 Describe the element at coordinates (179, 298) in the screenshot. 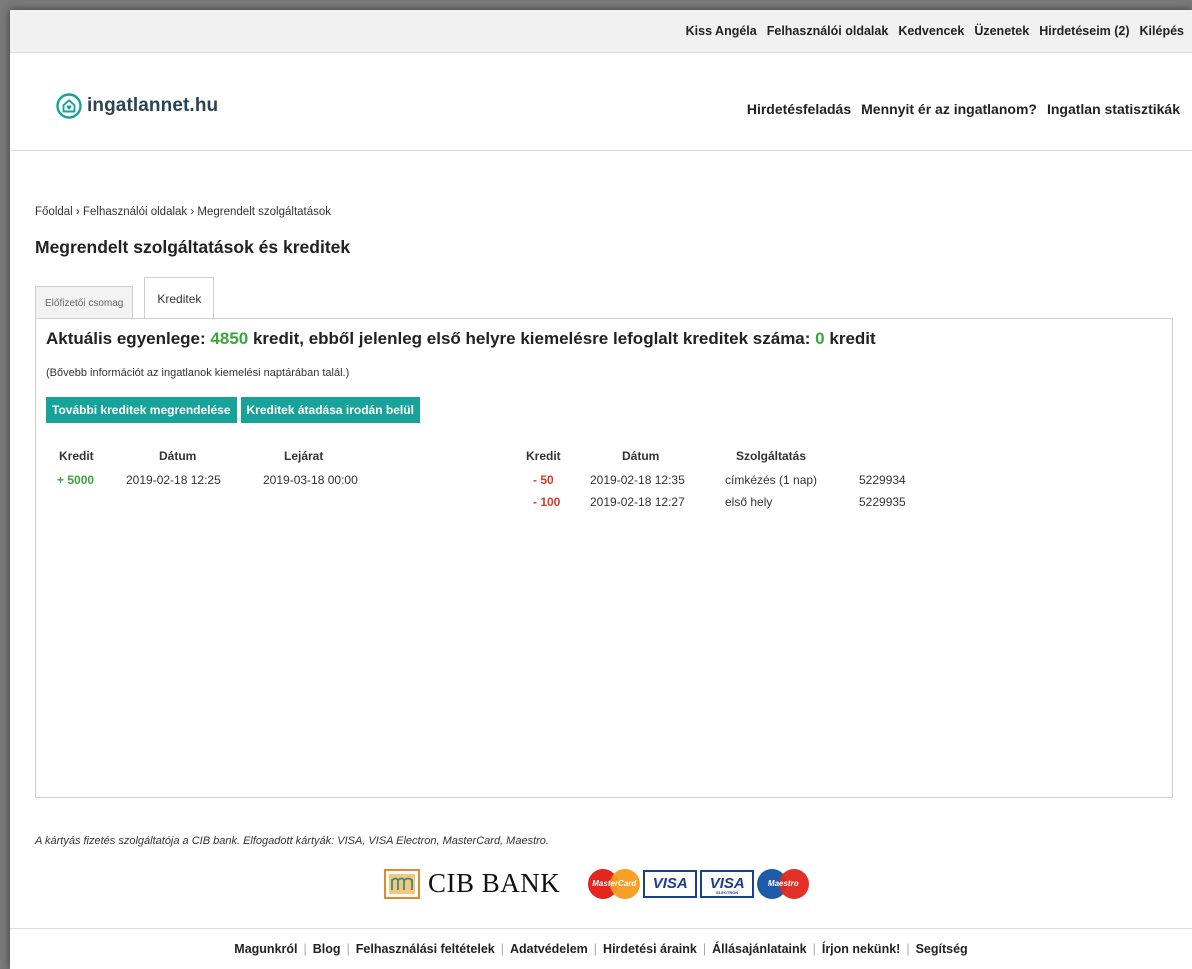

I see `tab-credits: Kreditek` at that location.